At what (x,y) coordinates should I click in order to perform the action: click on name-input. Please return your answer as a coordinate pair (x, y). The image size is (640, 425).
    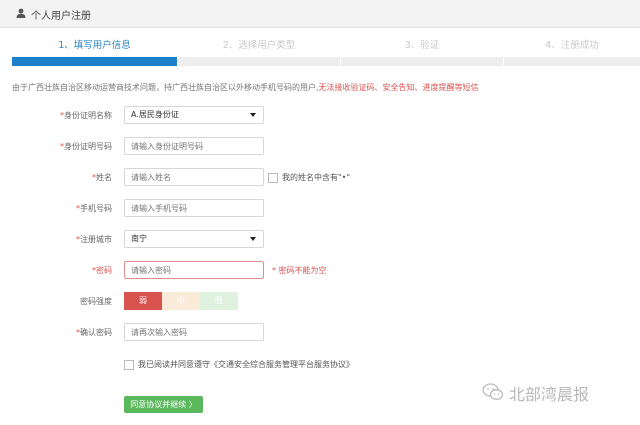
    Looking at the image, I should click on (194, 177).